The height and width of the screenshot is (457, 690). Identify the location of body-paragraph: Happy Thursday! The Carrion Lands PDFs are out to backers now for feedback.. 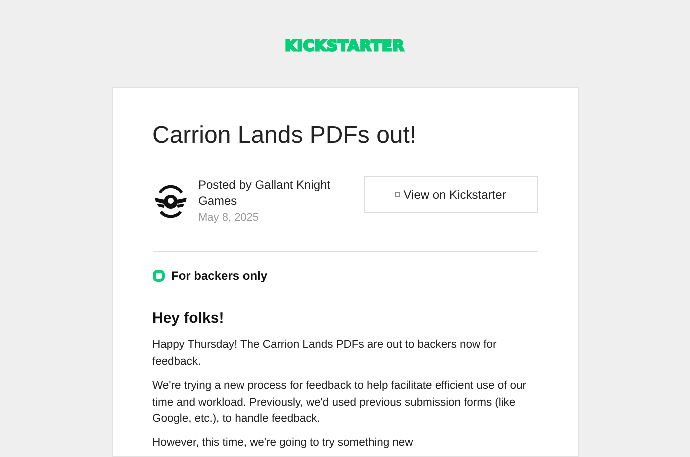
(325, 354).